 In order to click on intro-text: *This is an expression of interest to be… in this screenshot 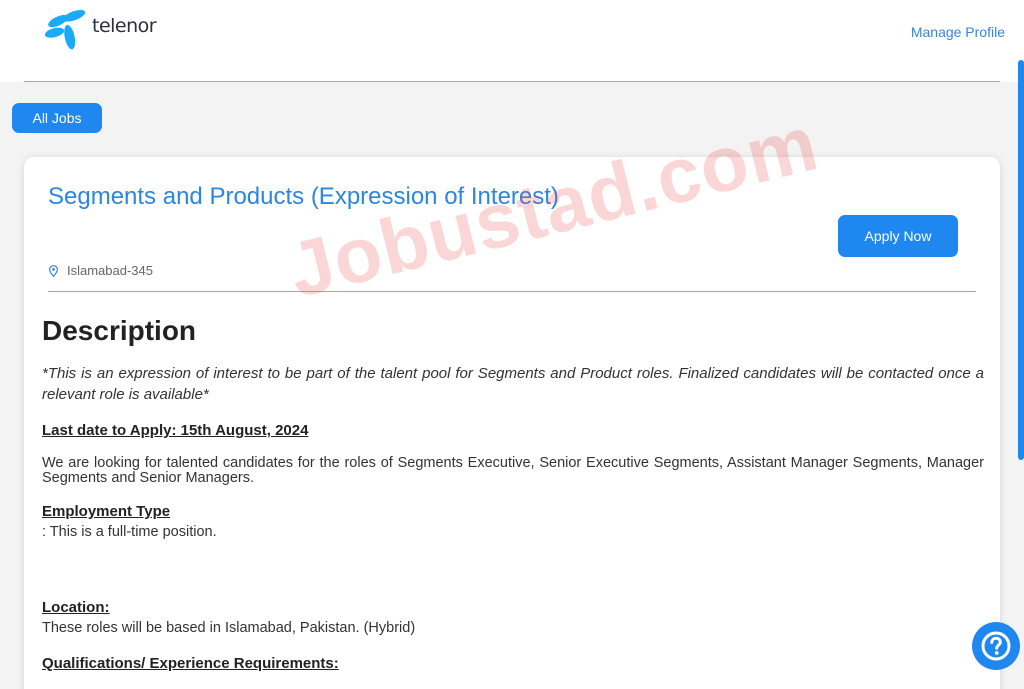, I will do `click(513, 384)`.